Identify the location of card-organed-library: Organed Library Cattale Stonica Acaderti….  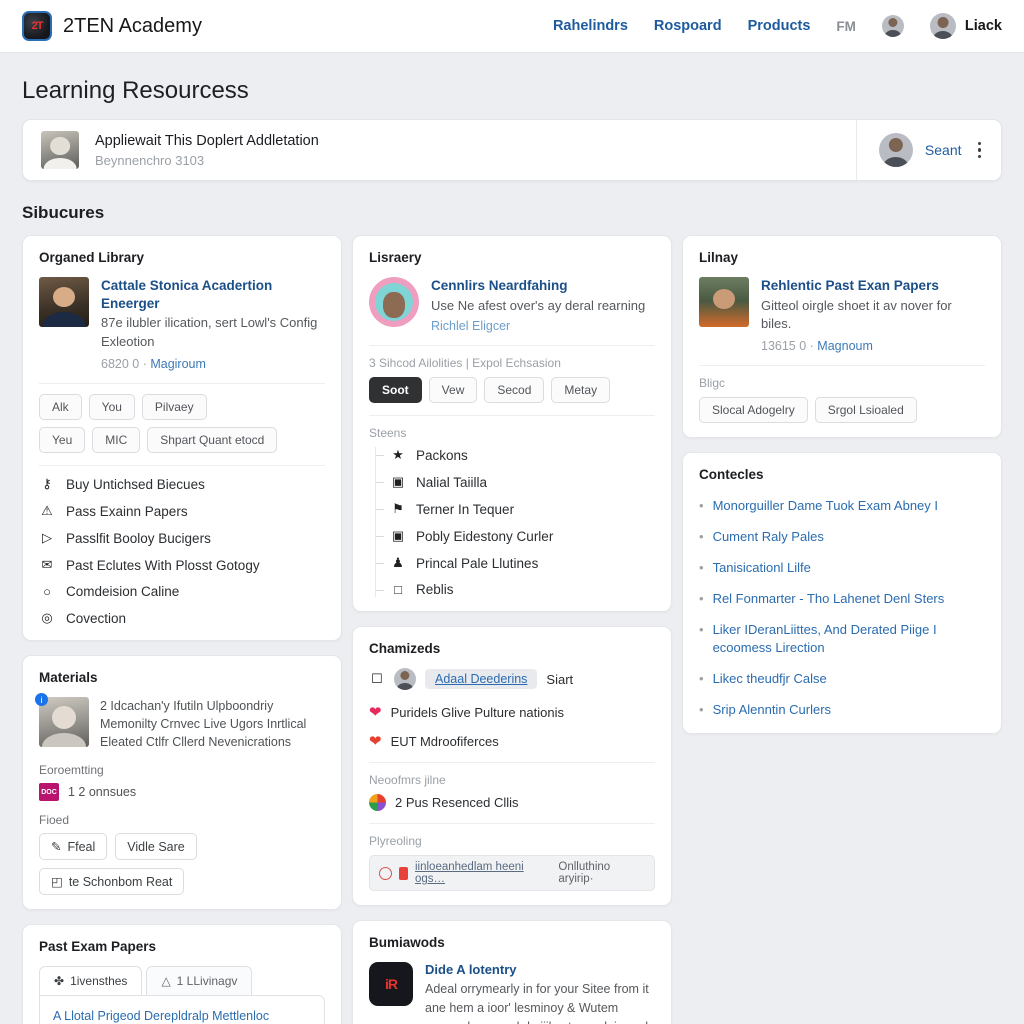
(182, 438).